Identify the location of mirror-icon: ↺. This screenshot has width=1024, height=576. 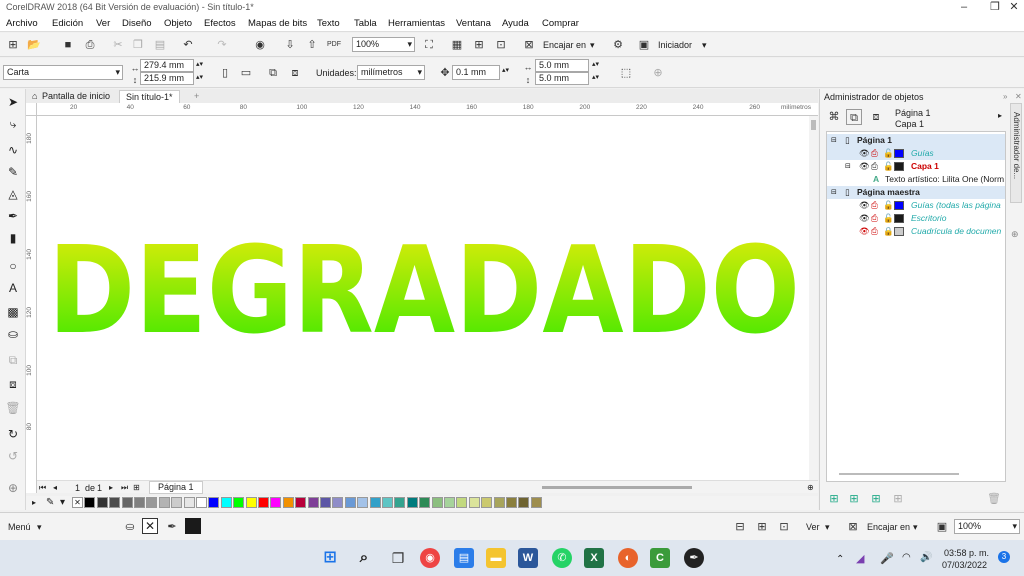
(13, 456).